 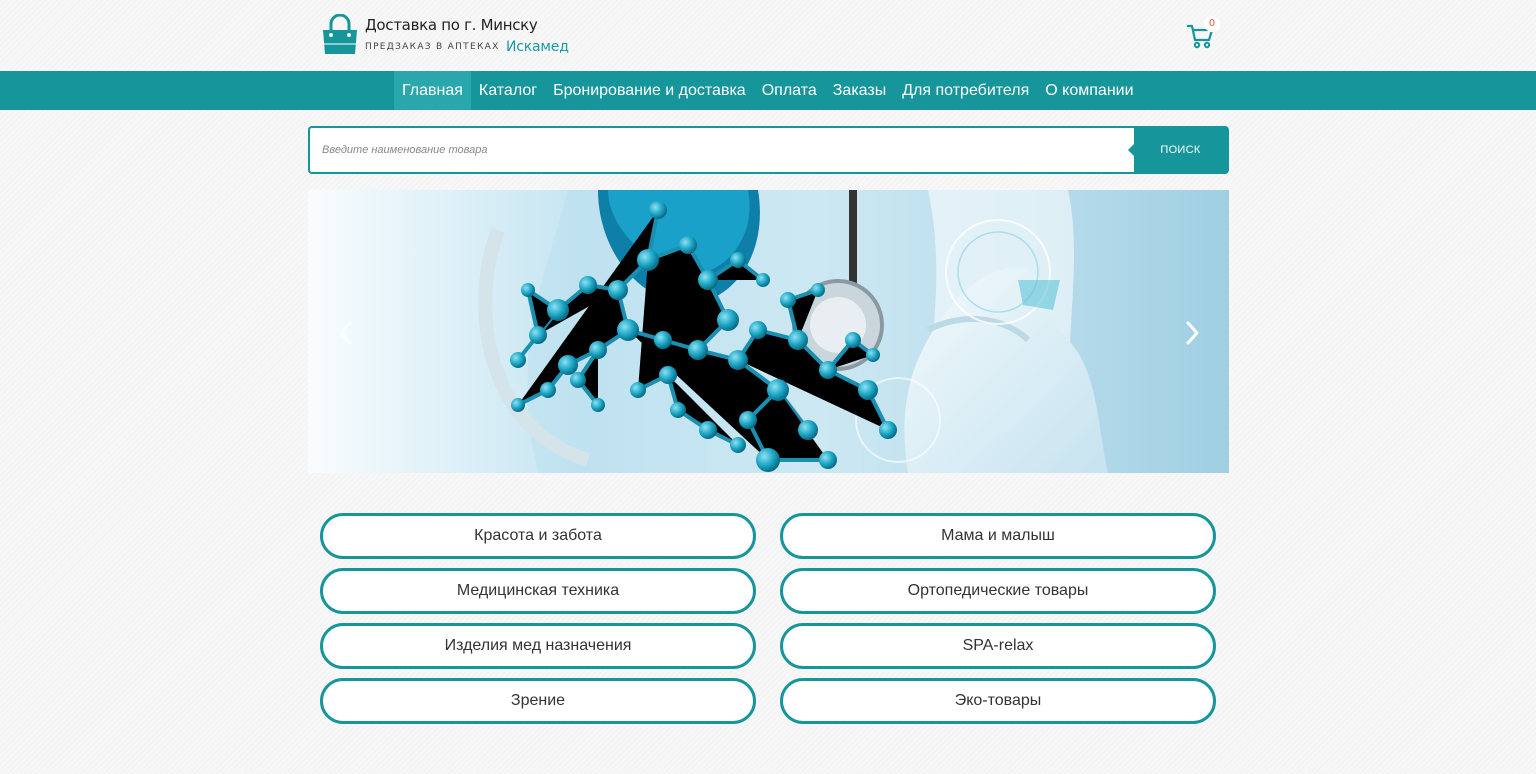 What do you see at coordinates (1203, 34) in the screenshot?
I see `cart-button: 0` at bounding box center [1203, 34].